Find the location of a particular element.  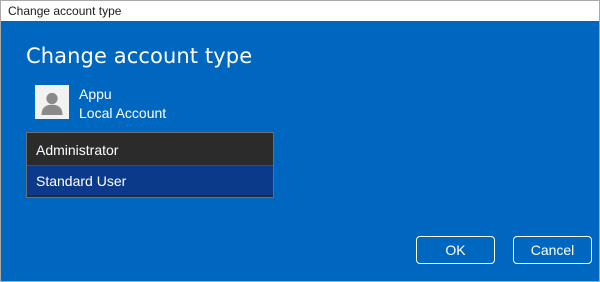

window-titlebar: Change account type is located at coordinates (300, 11).